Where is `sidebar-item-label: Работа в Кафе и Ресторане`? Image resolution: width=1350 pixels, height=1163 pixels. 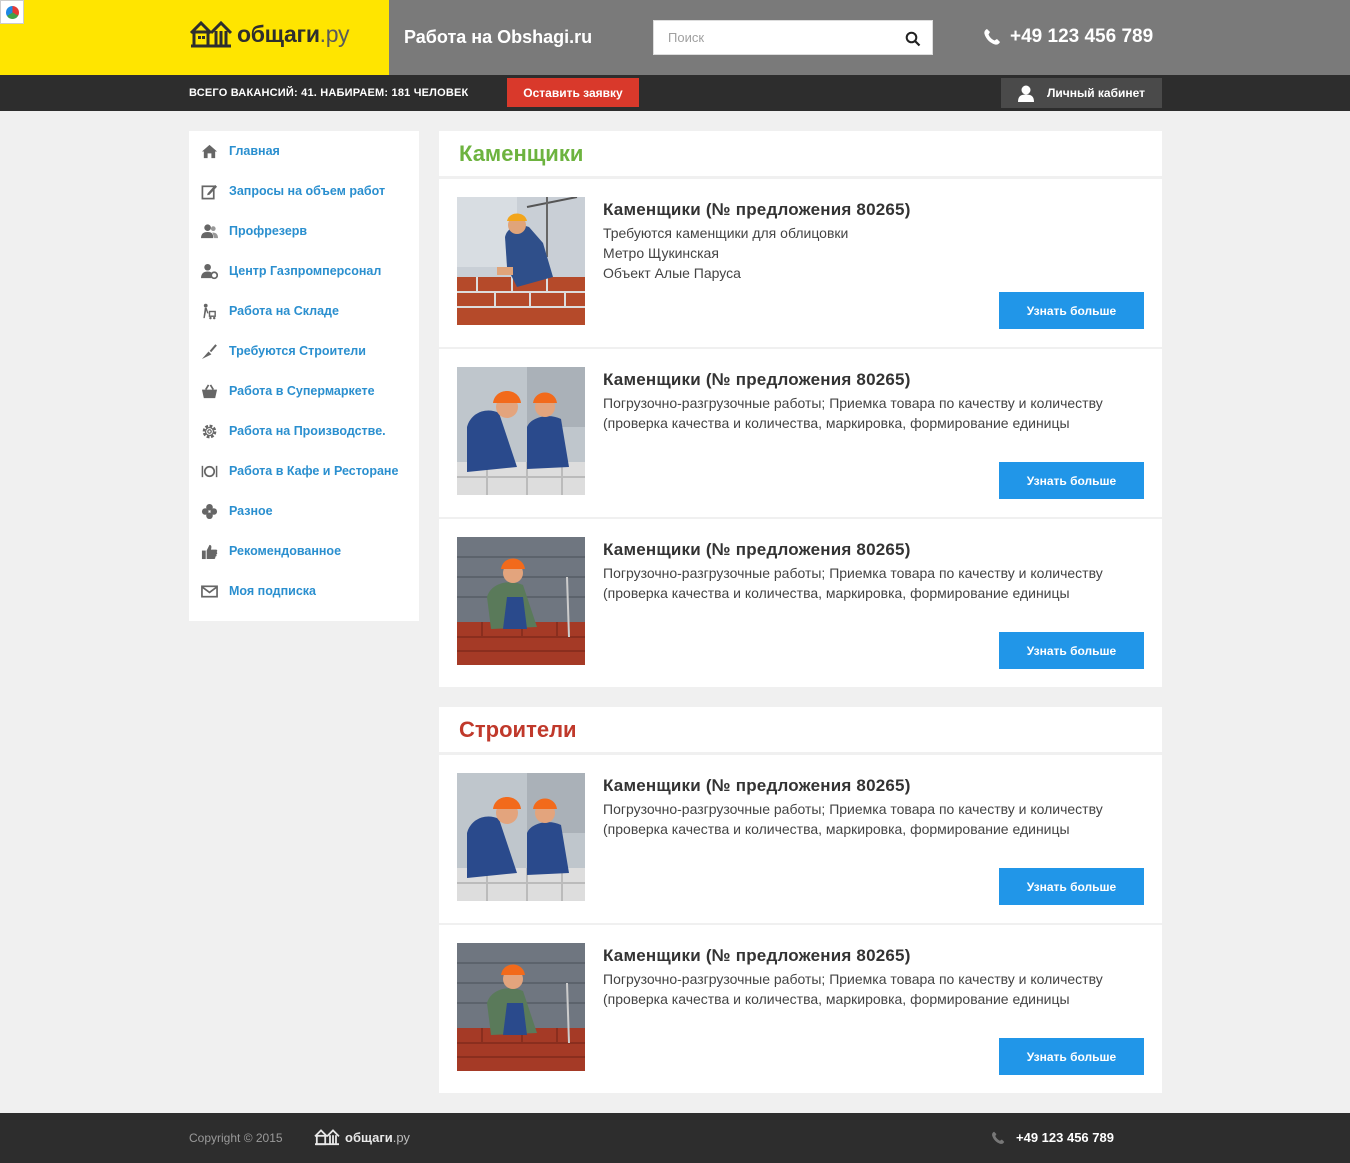 sidebar-item-label: Работа в Кафе и Ресторане is located at coordinates (314, 471).